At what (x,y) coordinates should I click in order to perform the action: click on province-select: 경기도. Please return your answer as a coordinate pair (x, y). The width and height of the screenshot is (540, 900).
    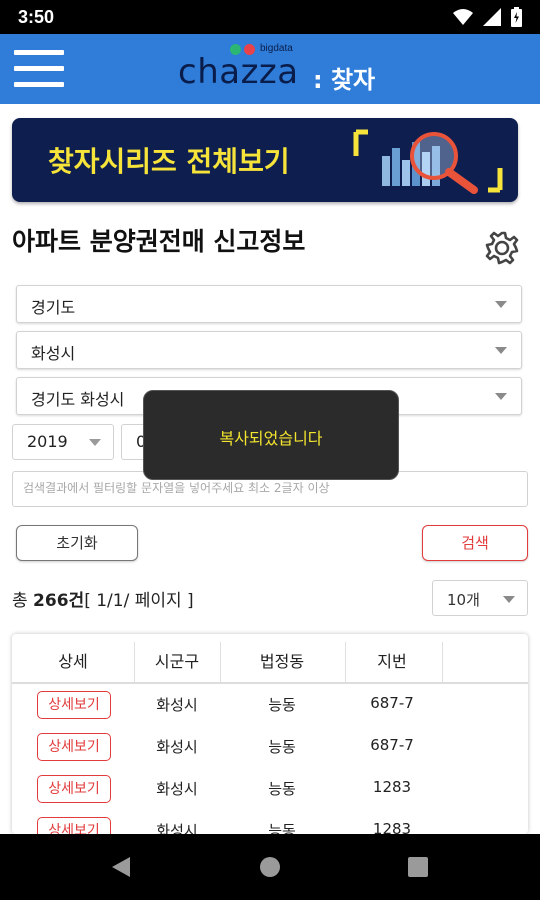
    Looking at the image, I should click on (269, 304).